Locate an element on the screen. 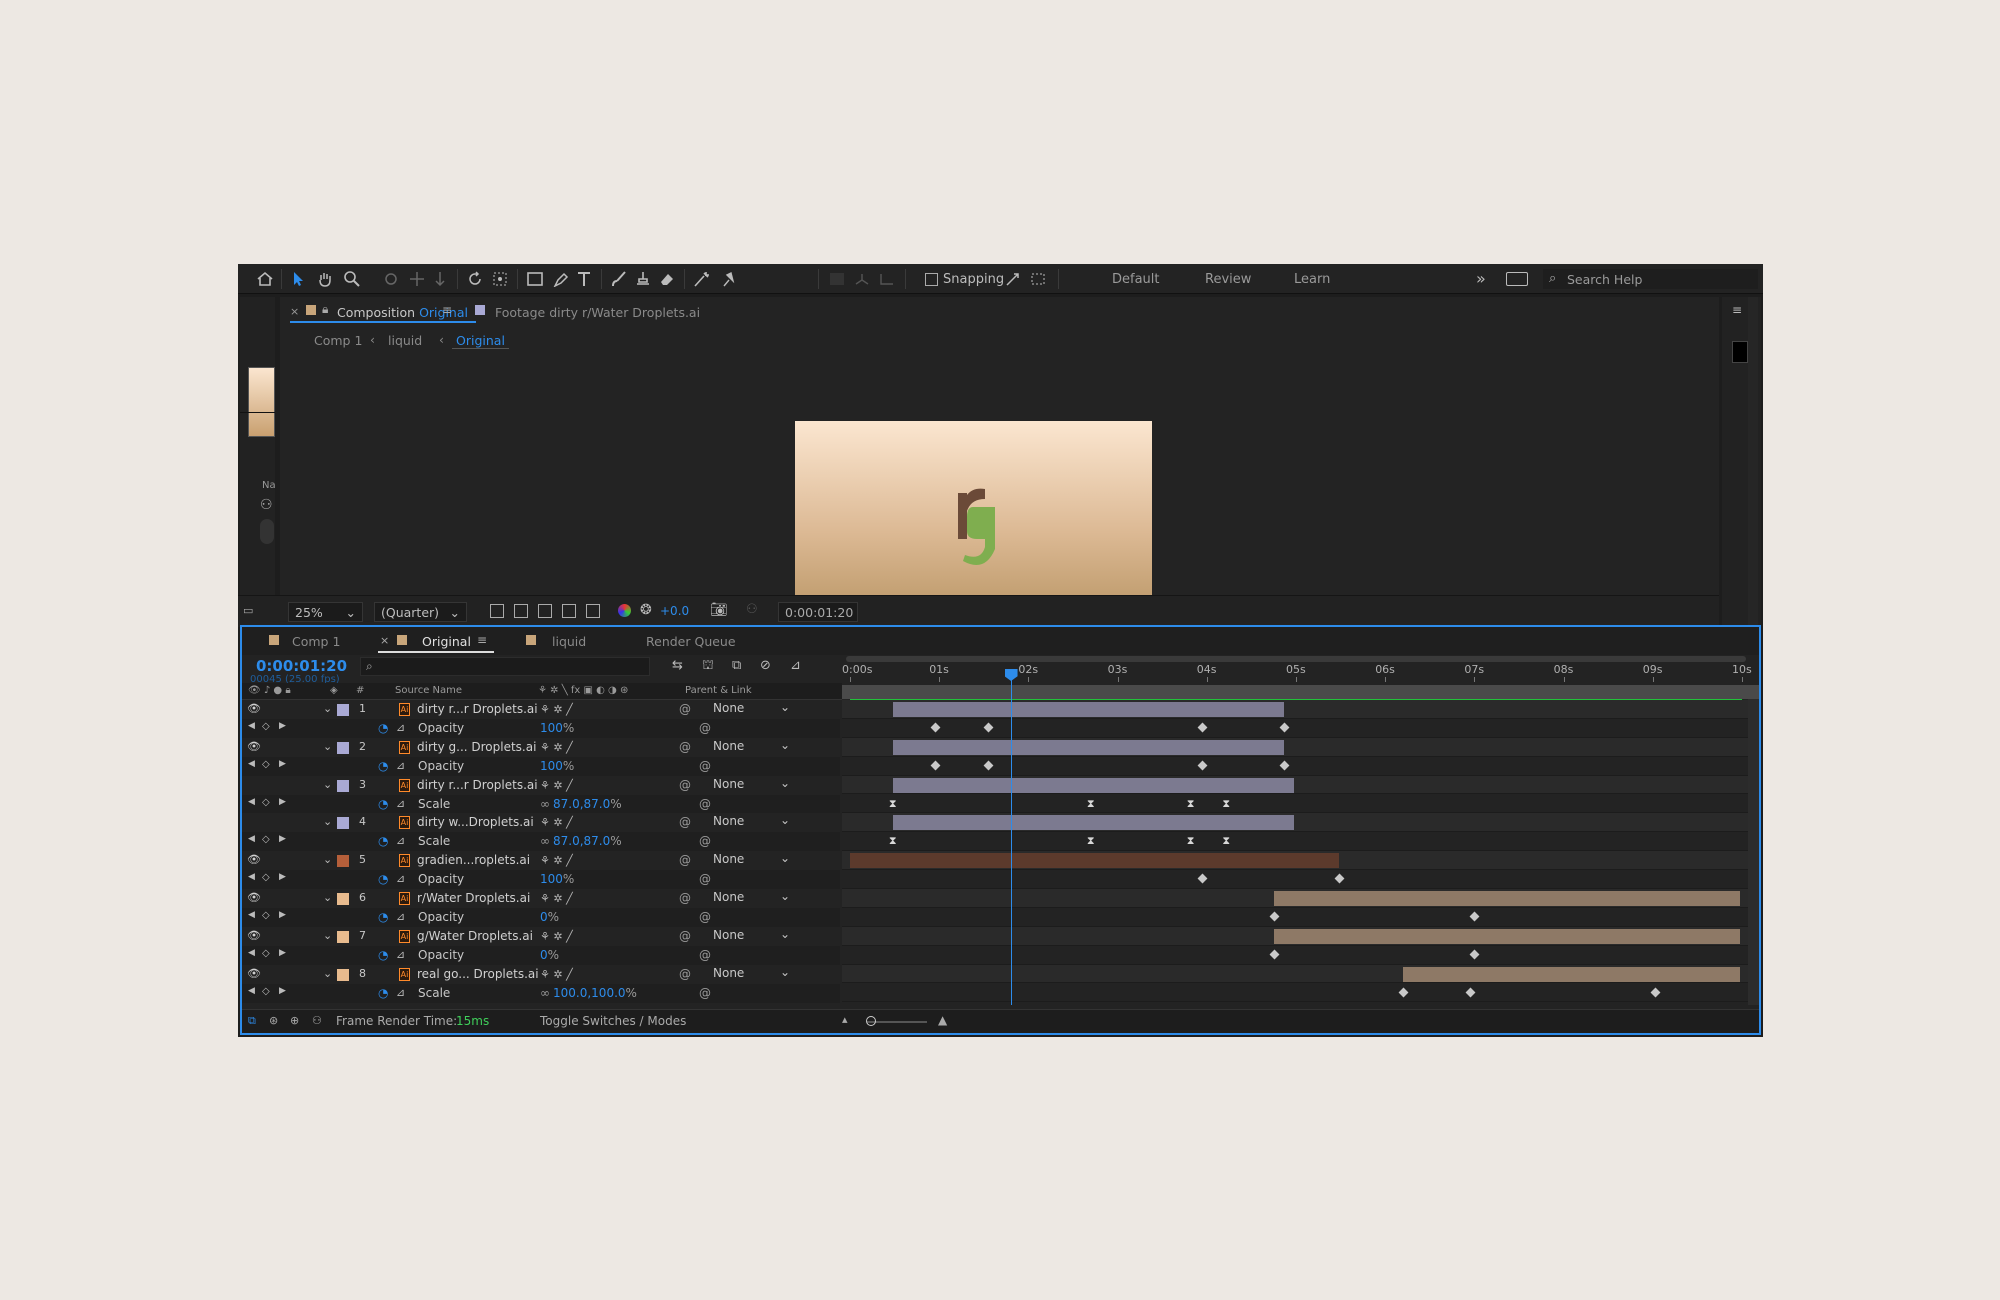 This screenshot has height=1300, width=2000. property-row: ◀ ◇ ▶ ◔ ⊿ Scale ∞ 87.0,87.0% @ is located at coordinates (541, 804).